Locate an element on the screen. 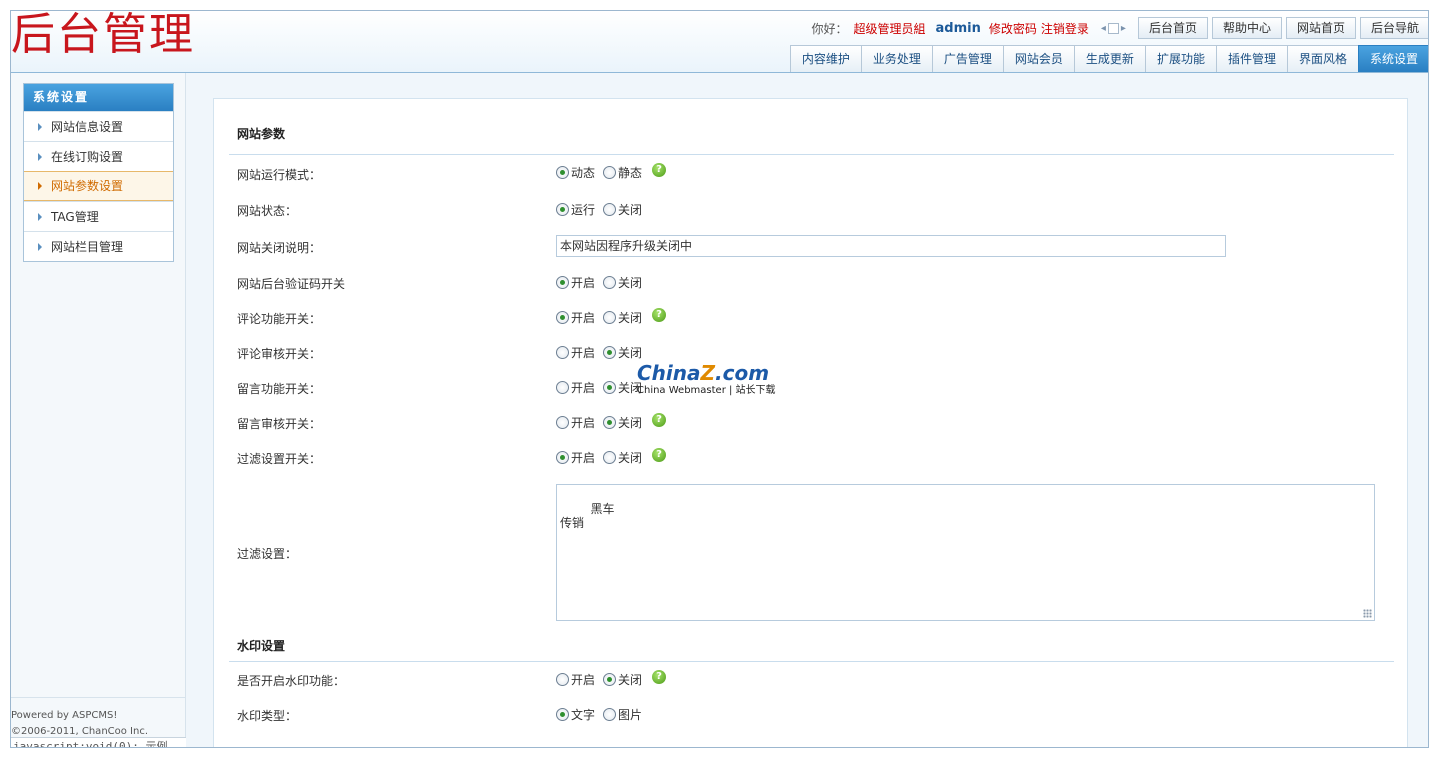  radio-watermark-text: 文字 is located at coordinates (575, 714).